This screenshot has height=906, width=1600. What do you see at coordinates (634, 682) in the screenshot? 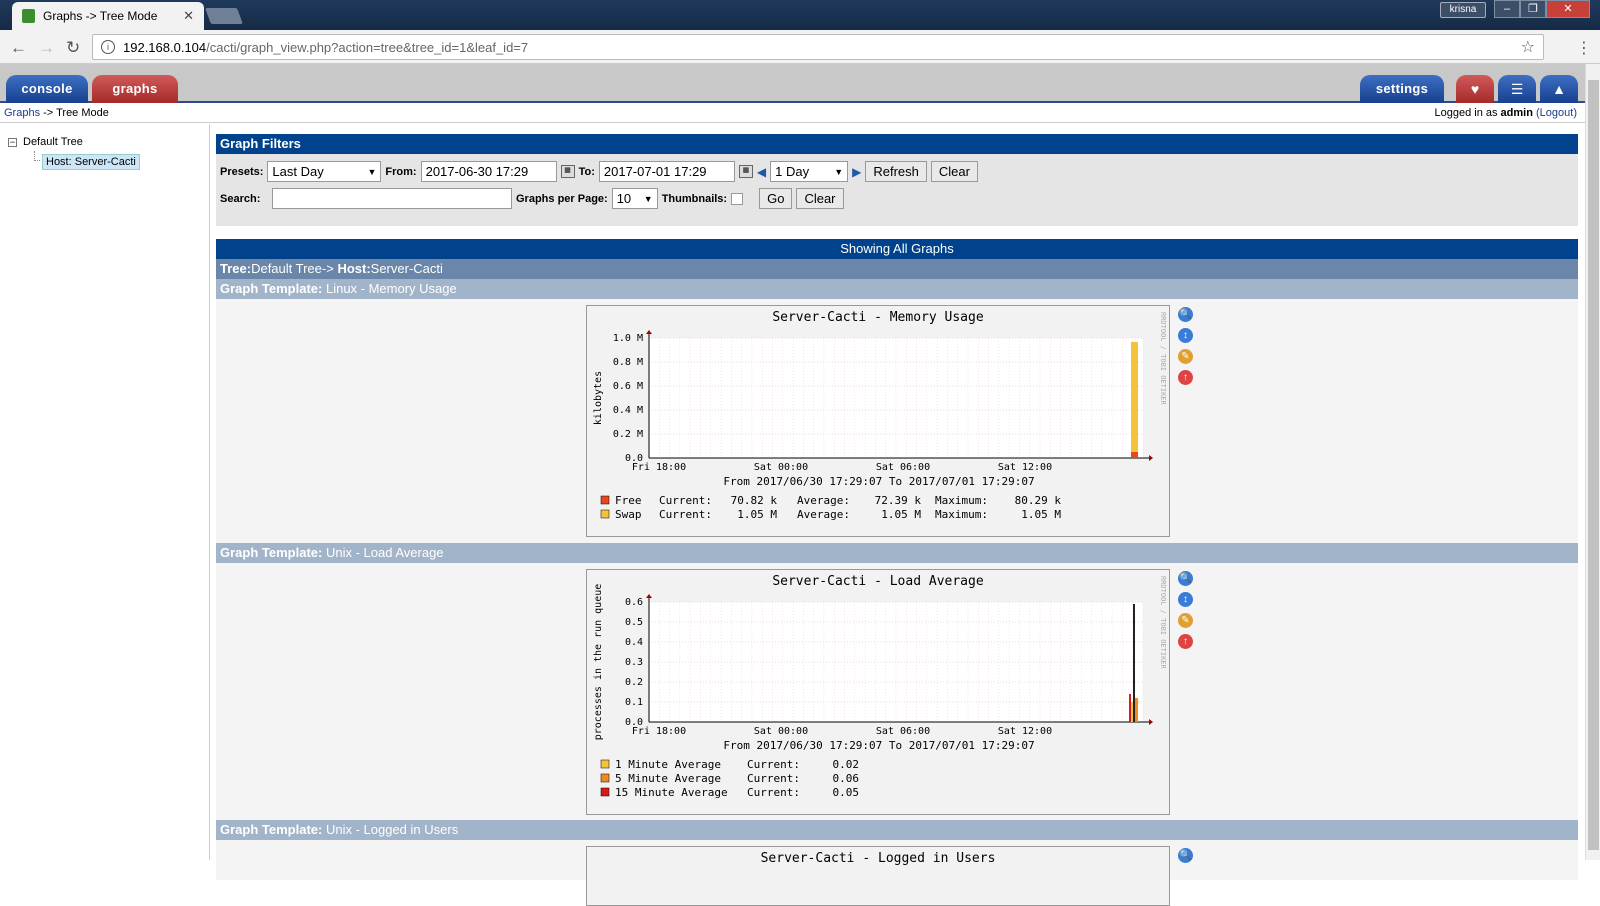
I see `y-tick-label: 0.2` at bounding box center [634, 682].